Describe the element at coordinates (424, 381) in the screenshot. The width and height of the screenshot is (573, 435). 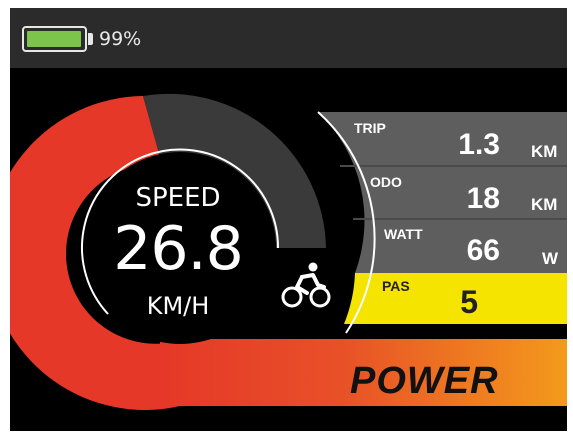
I see `power-label: POWER` at that location.